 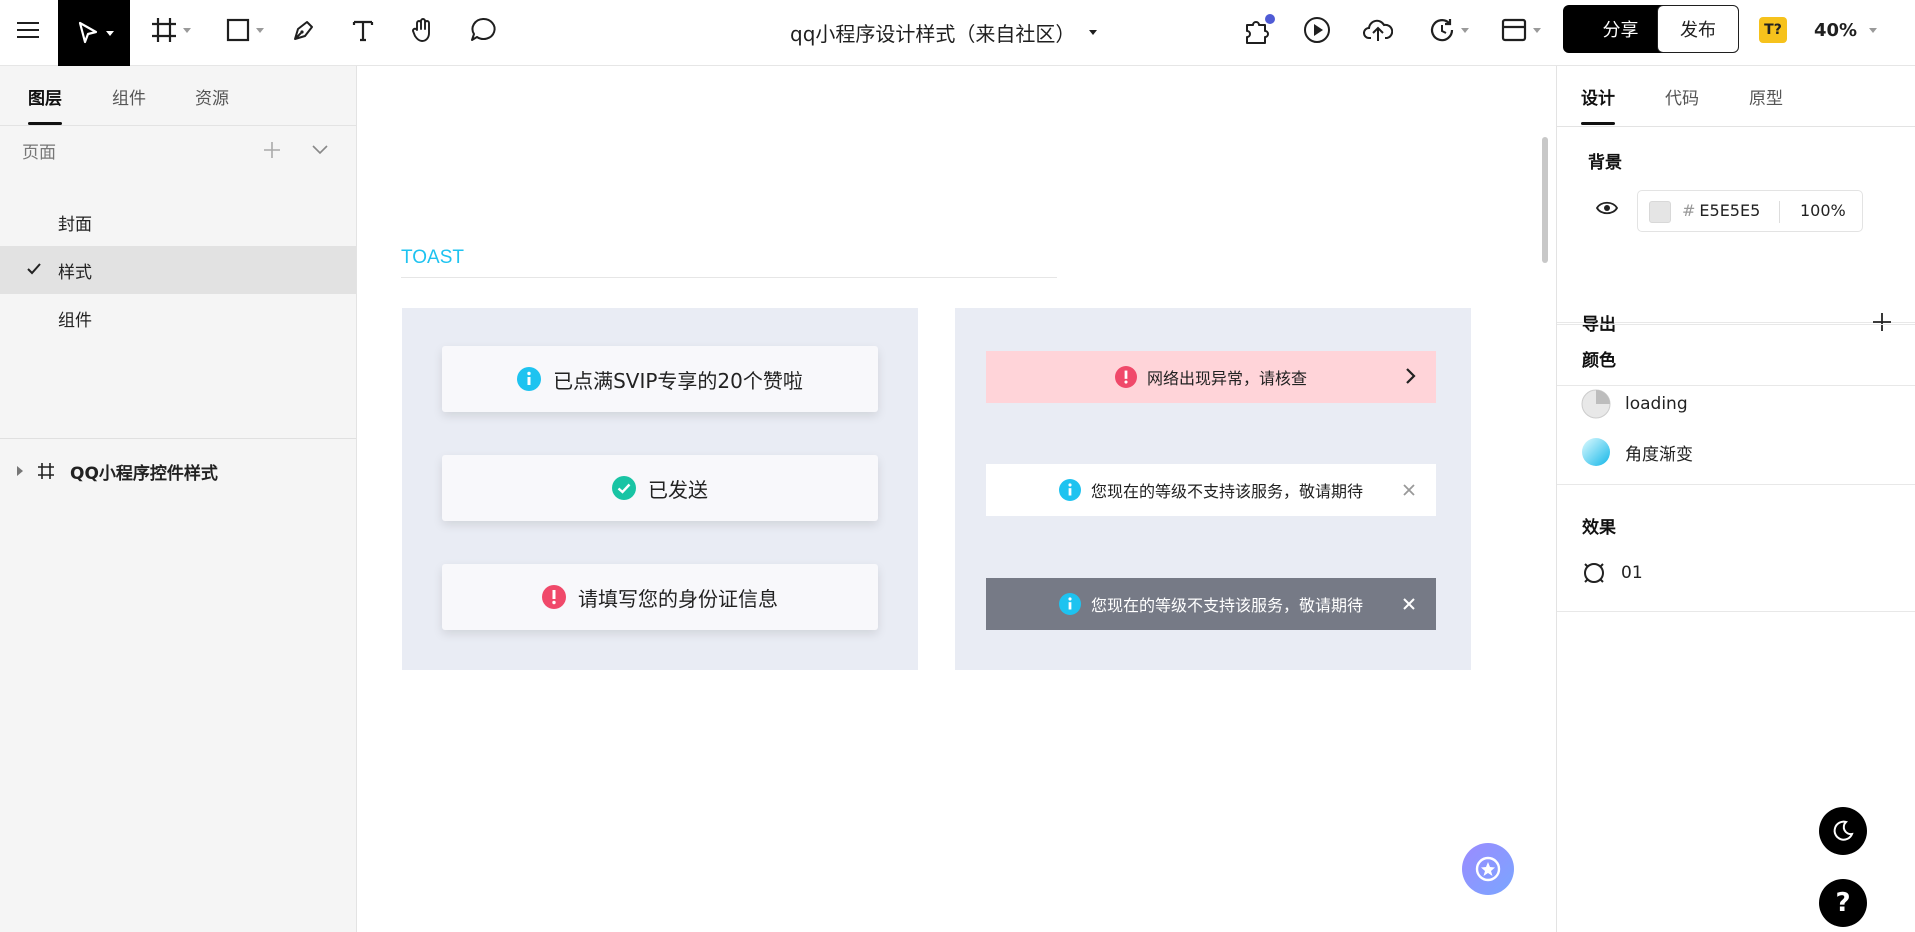 What do you see at coordinates (87, 32) in the screenshot?
I see `pointer-icon` at bounding box center [87, 32].